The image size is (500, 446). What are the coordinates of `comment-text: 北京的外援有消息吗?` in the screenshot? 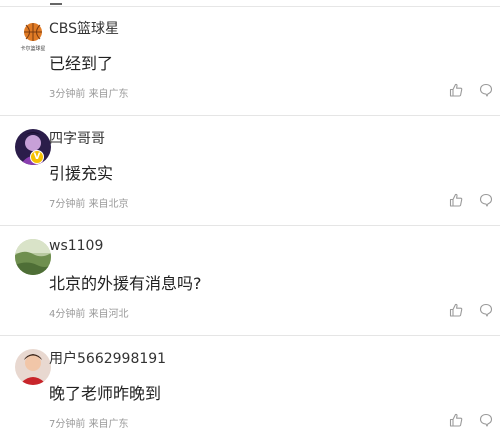 It's located at (125, 283).